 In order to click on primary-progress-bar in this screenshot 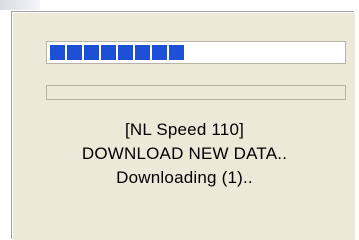, I will do `click(196, 52)`.